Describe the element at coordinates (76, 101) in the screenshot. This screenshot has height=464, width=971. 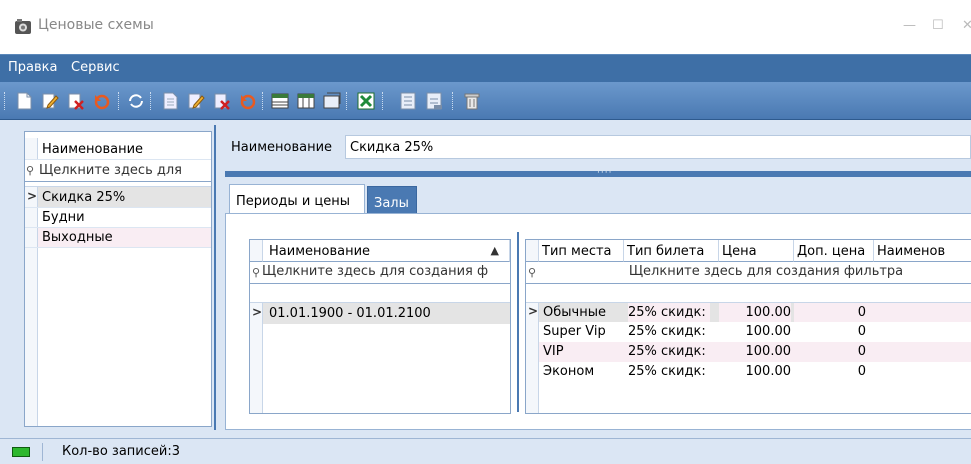
I see `delete-icon` at that location.